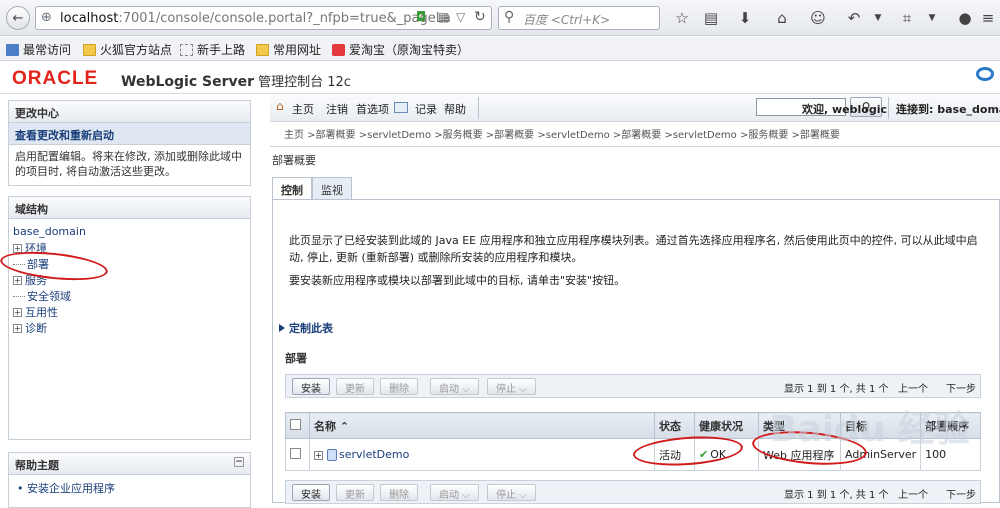 The image size is (1000, 508). What do you see at coordinates (332, 188) in the screenshot?
I see `tab-monitoring: 监视` at bounding box center [332, 188].